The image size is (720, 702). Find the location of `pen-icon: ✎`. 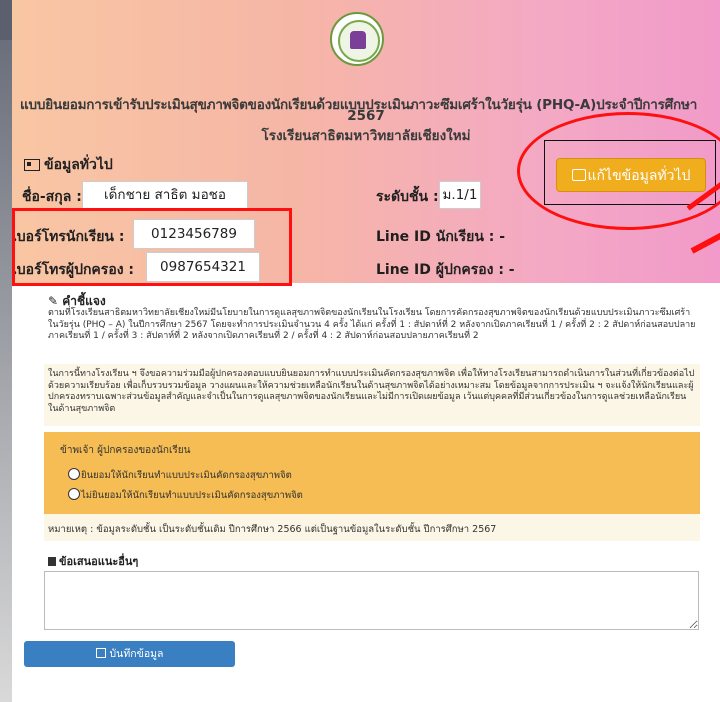

pen-icon: ✎ is located at coordinates (55, 301).